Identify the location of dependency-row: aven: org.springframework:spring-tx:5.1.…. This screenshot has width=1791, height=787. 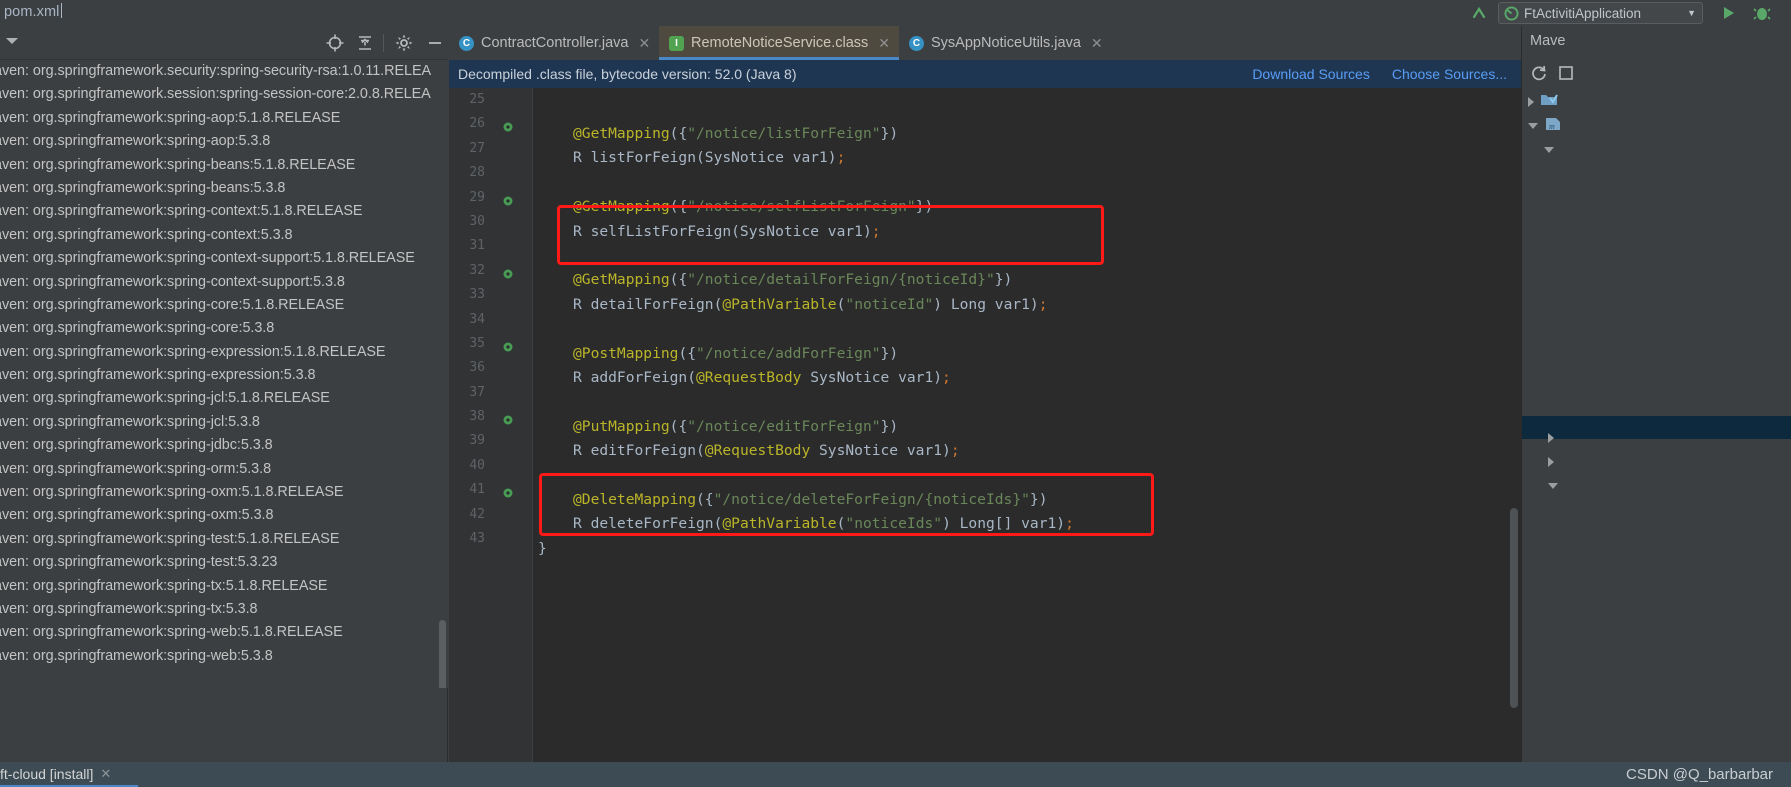
(224, 586).